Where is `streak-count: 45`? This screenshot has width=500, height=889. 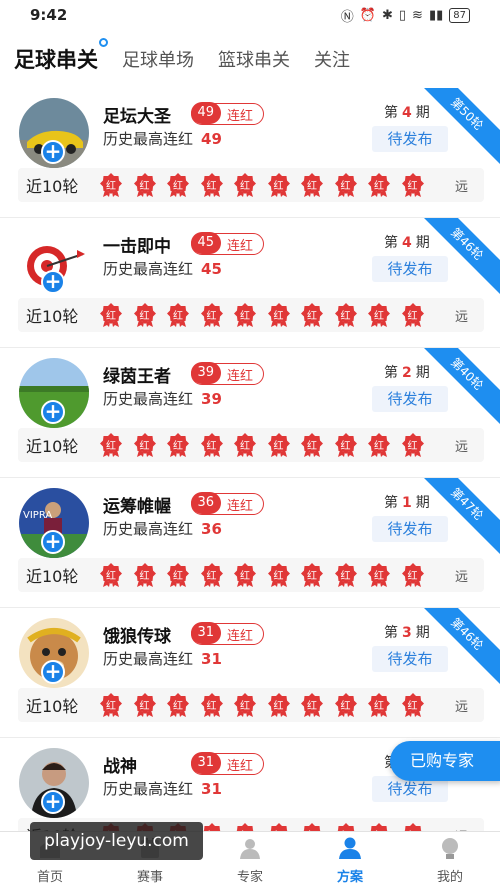 streak-count: 45 is located at coordinates (206, 243).